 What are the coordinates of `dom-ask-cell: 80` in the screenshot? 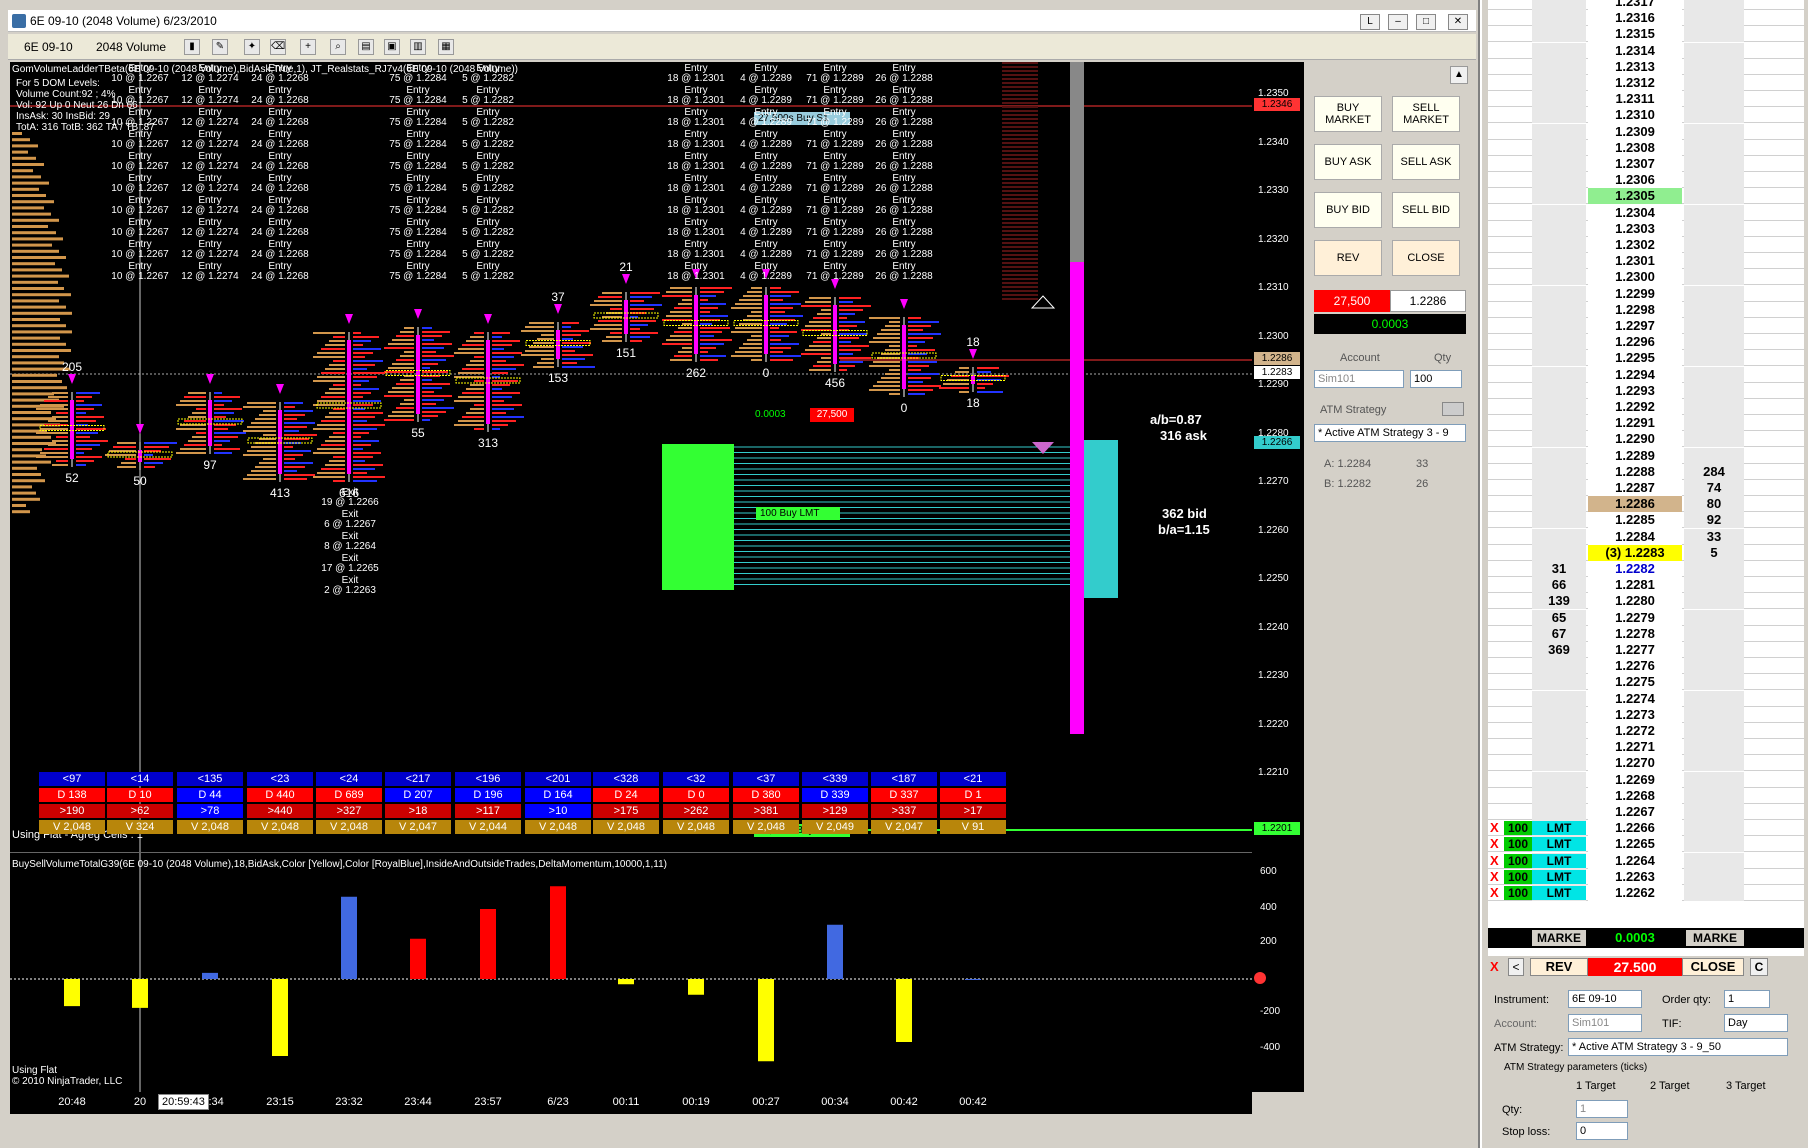 It's located at (1714, 504).